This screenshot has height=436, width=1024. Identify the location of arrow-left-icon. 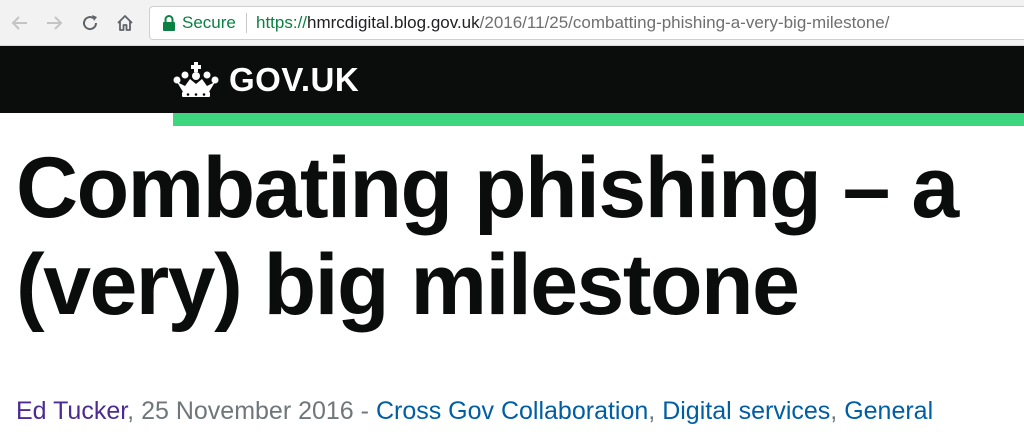
(19, 23).